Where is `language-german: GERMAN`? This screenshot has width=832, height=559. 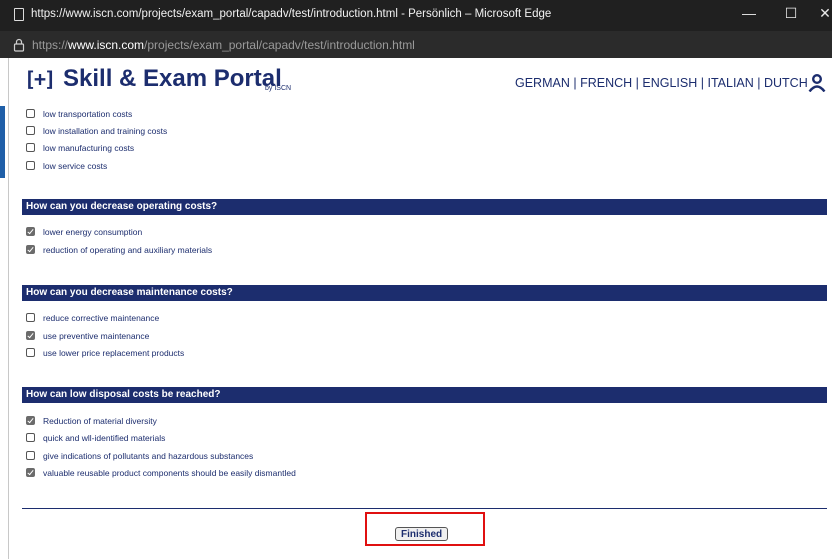
language-german: GERMAN is located at coordinates (542, 83).